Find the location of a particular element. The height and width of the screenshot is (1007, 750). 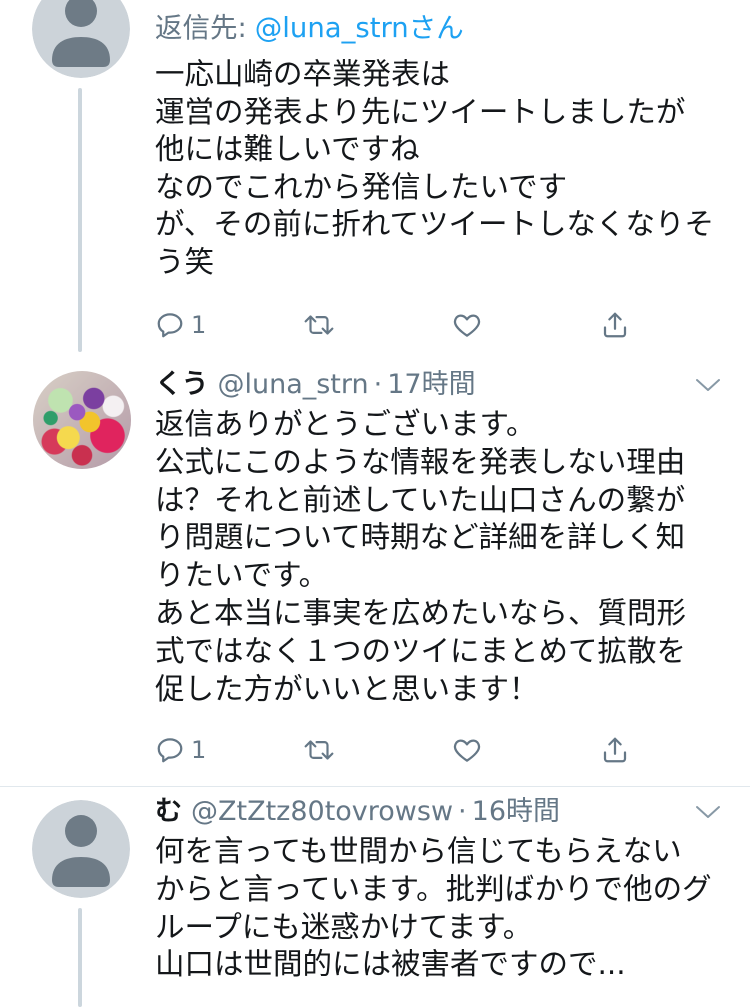

tweet-text-line: り問題について時期など詳細を詳しく知 is located at coordinates (420, 537).